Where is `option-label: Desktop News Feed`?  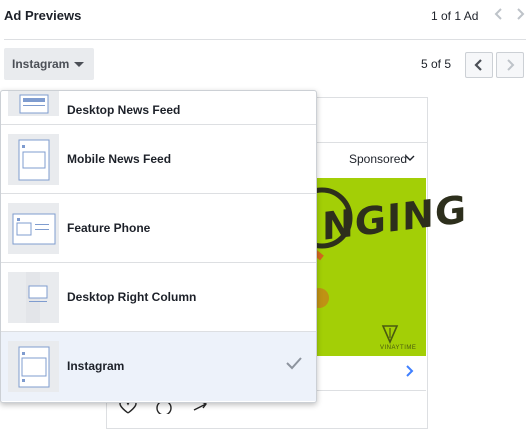
option-label: Desktop News Feed is located at coordinates (124, 110).